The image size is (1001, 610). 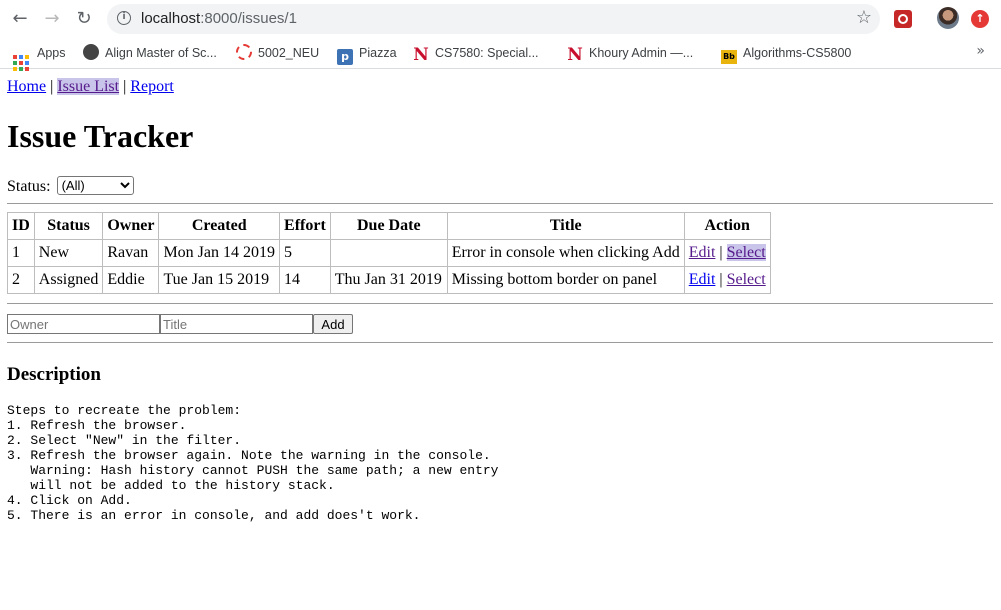 What do you see at coordinates (131, 280) in the screenshot?
I see `cell-owner: Eddie` at bounding box center [131, 280].